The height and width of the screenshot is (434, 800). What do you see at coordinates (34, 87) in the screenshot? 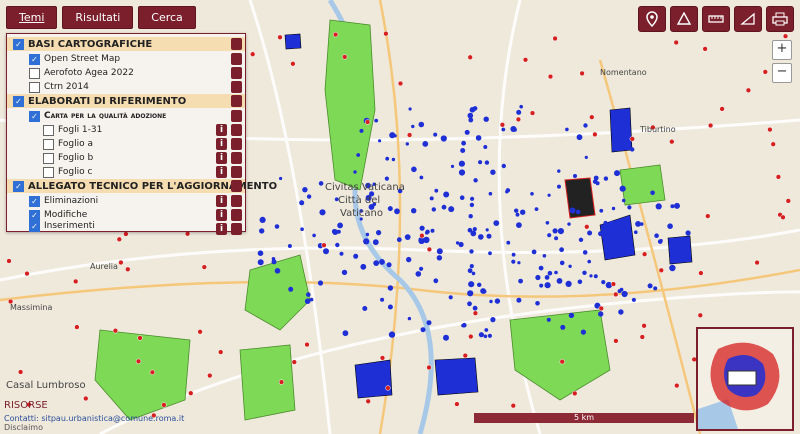
I see `checkbox-ctrn` at bounding box center [34, 87].